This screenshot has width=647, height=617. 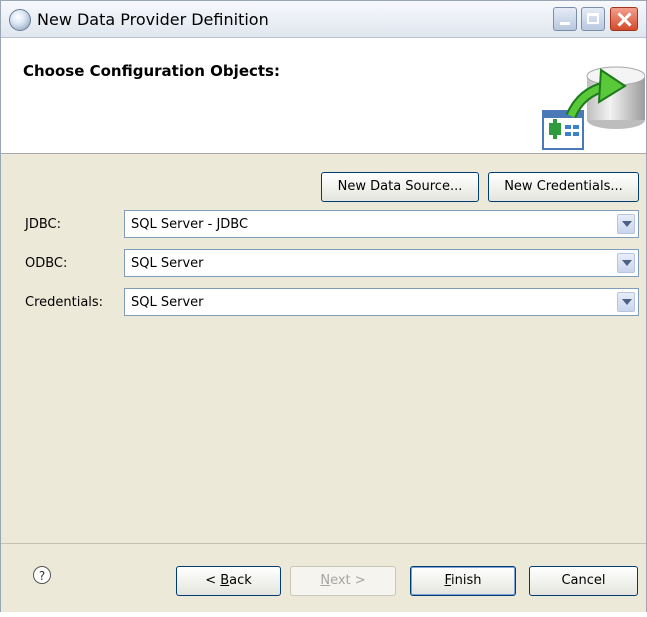 What do you see at coordinates (565, 19) in the screenshot?
I see `minimize-button` at bounding box center [565, 19].